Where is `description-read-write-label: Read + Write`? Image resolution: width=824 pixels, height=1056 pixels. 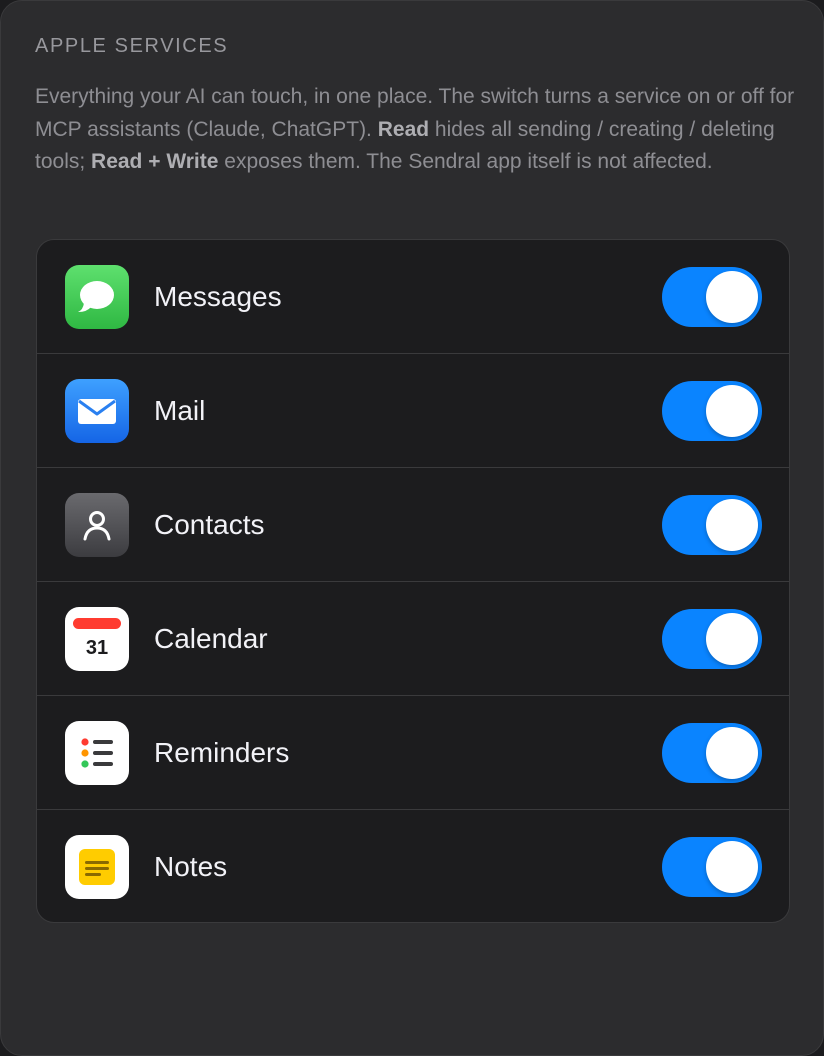 description-read-write-label: Read + Write is located at coordinates (155, 161).